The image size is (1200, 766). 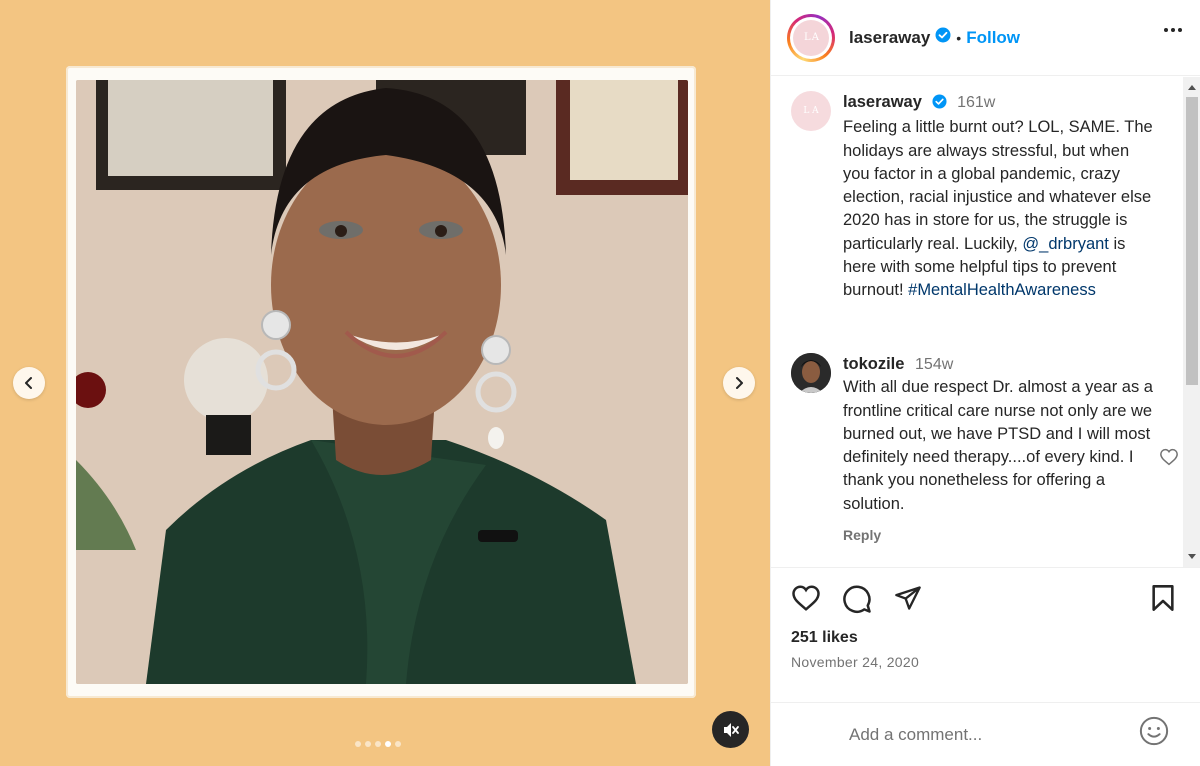 I want to click on post-date: November 24, 2020, so click(x=855, y=662).